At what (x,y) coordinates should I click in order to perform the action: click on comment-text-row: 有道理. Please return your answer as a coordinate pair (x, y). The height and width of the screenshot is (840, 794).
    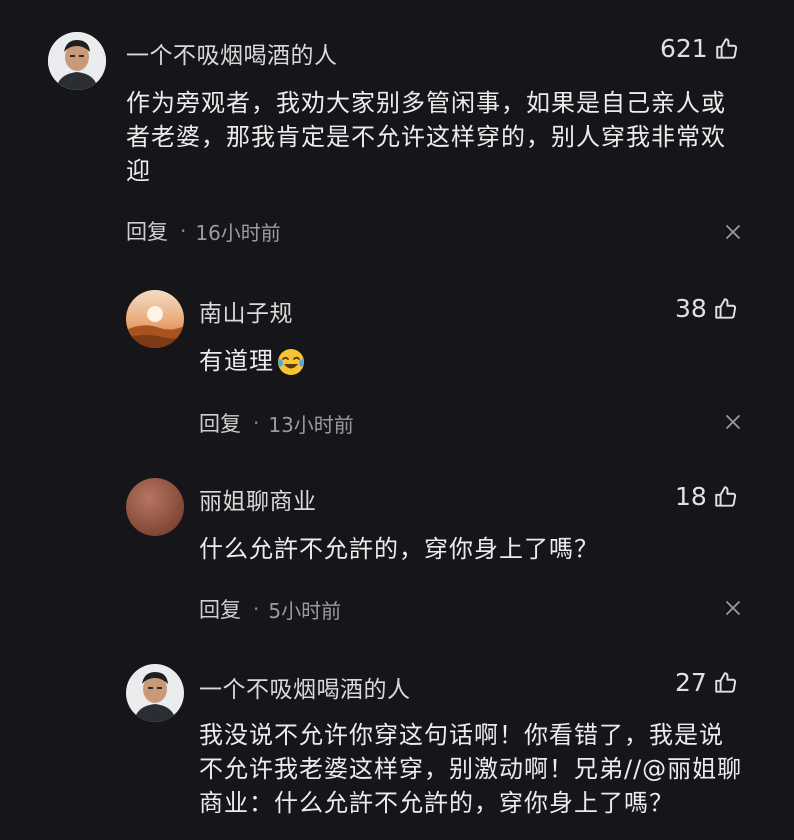
    Looking at the image, I should click on (469, 361).